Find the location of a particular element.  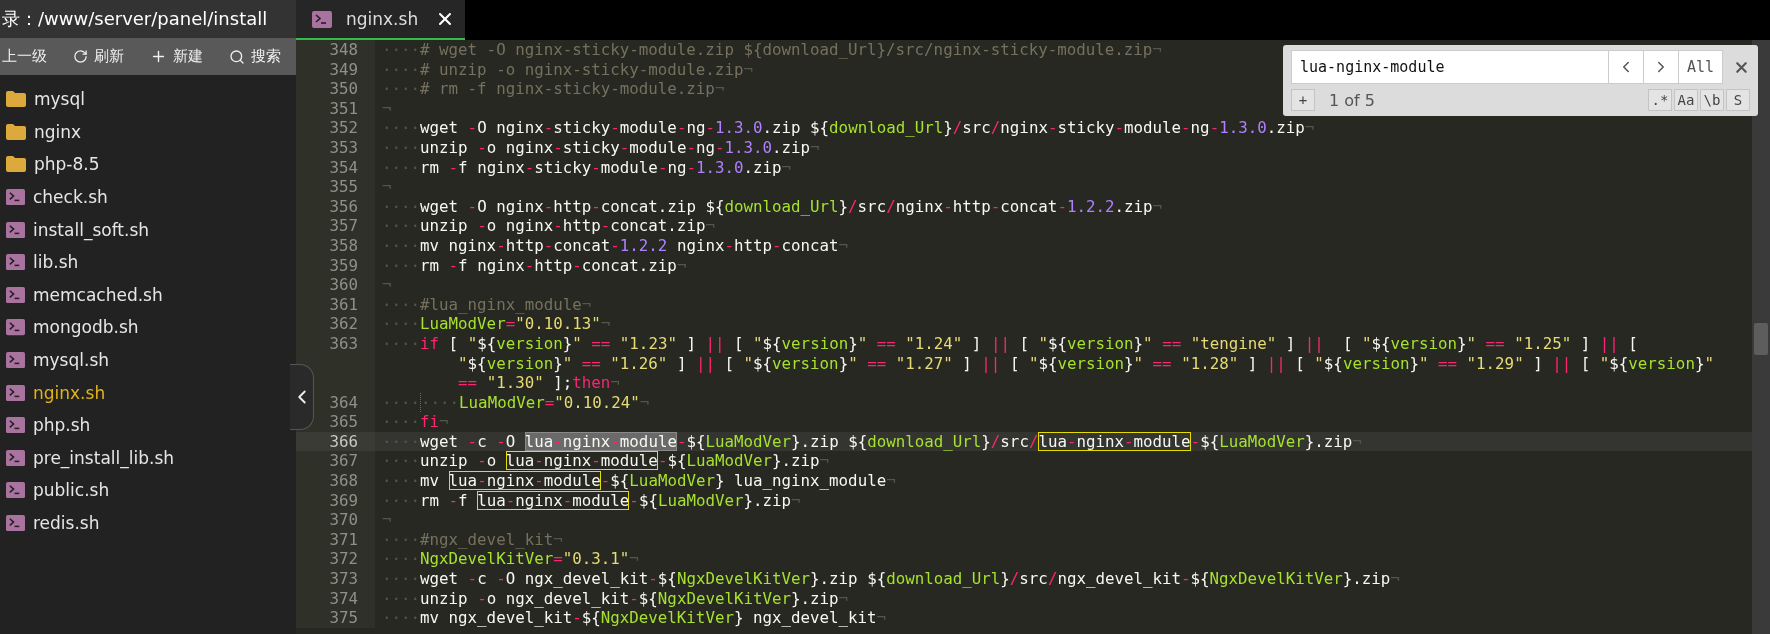

file-name: nginx is located at coordinates (58, 131).